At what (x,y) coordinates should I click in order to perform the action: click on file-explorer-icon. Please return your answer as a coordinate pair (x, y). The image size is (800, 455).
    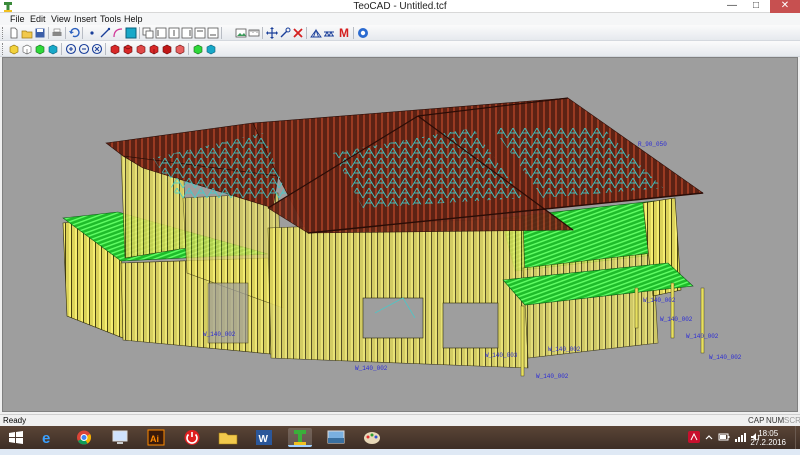
    Looking at the image, I should click on (228, 437).